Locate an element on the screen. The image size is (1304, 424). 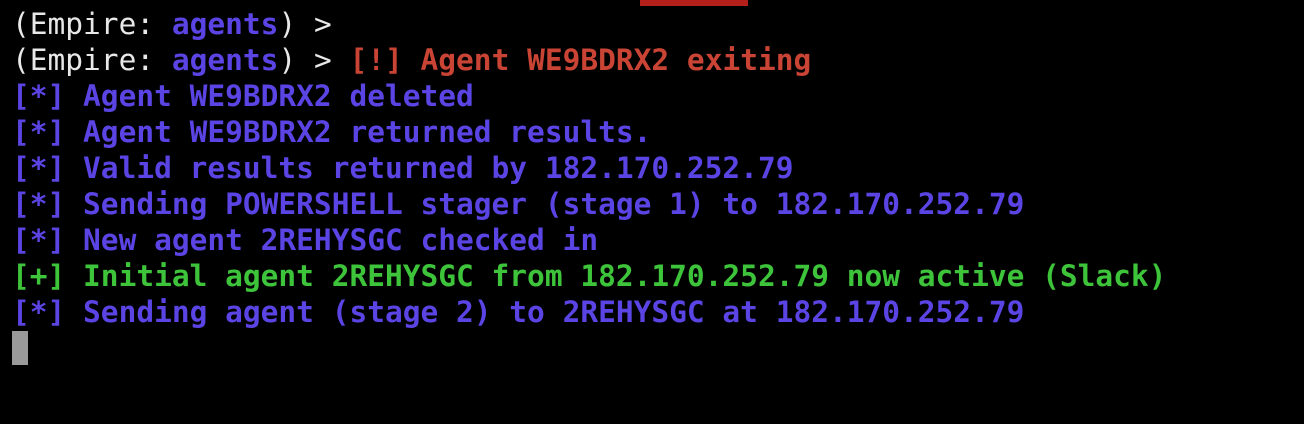
info-line: [*] Agent WE9BDRX2 returned results. is located at coordinates (332, 132).